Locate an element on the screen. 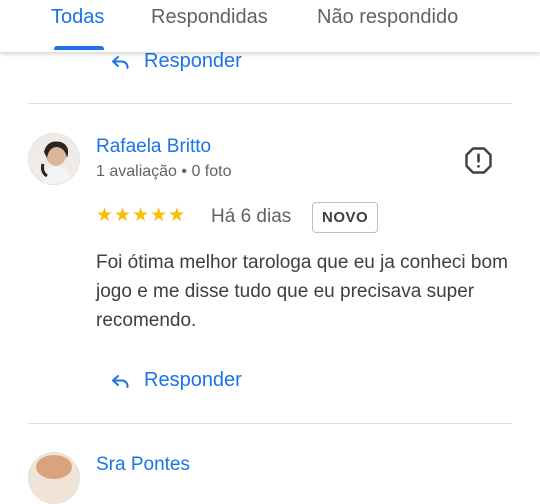  active-tab-indicator is located at coordinates (79, 48).